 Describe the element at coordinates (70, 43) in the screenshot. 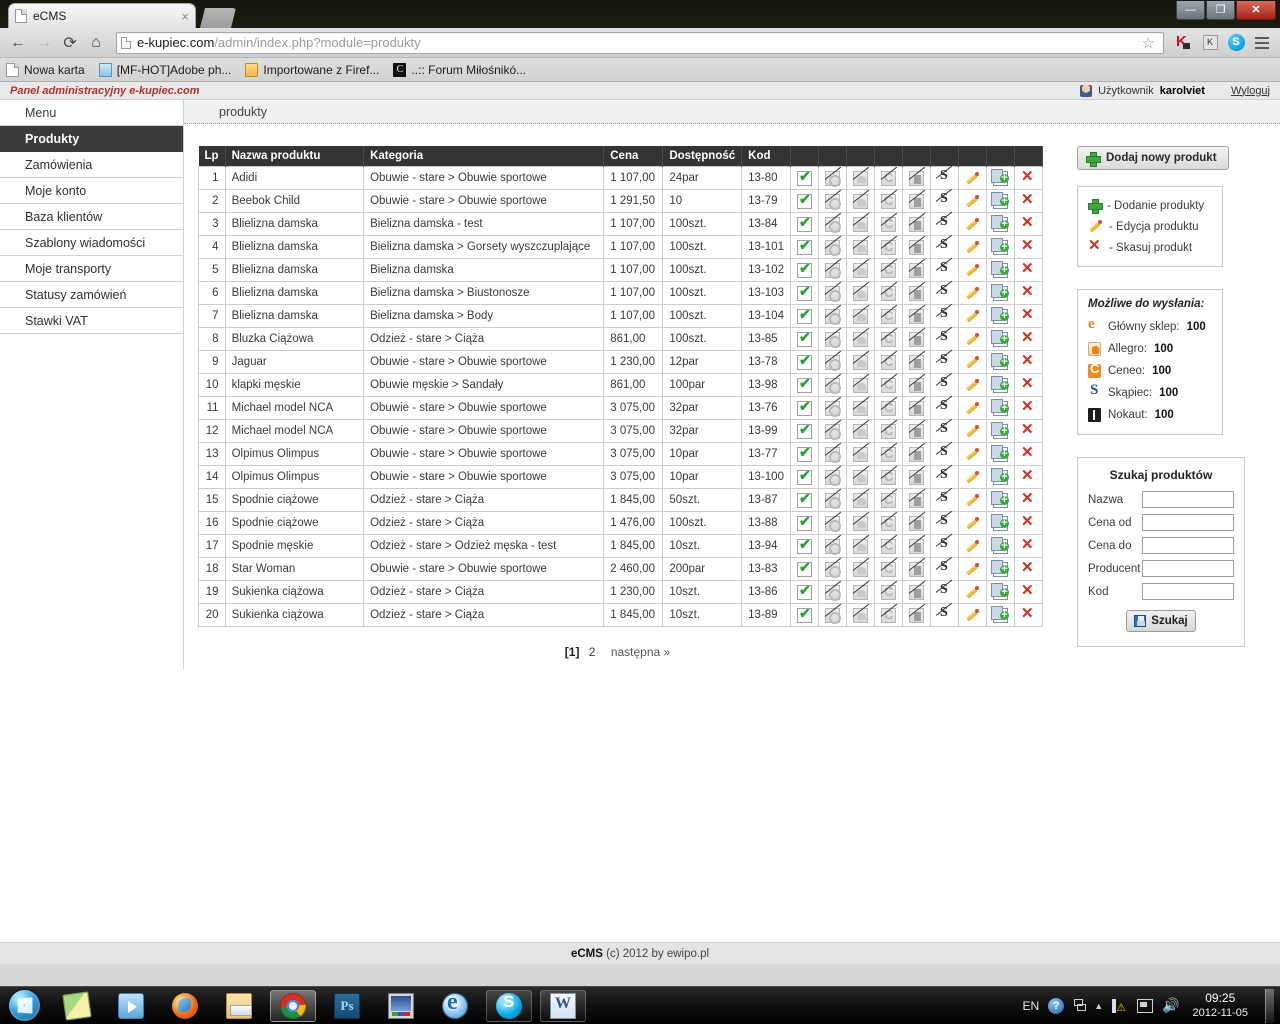

I see `reload-icon: ⟳` at that location.